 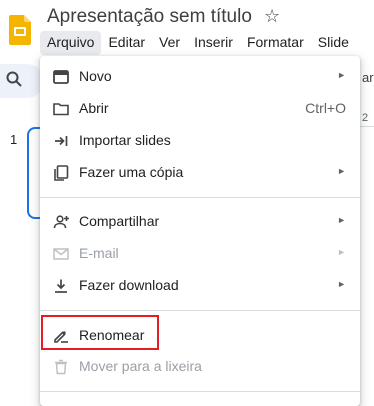 What do you see at coordinates (61, 254) in the screenshot?
I see `email-icon` at bounding box center [61, 254].